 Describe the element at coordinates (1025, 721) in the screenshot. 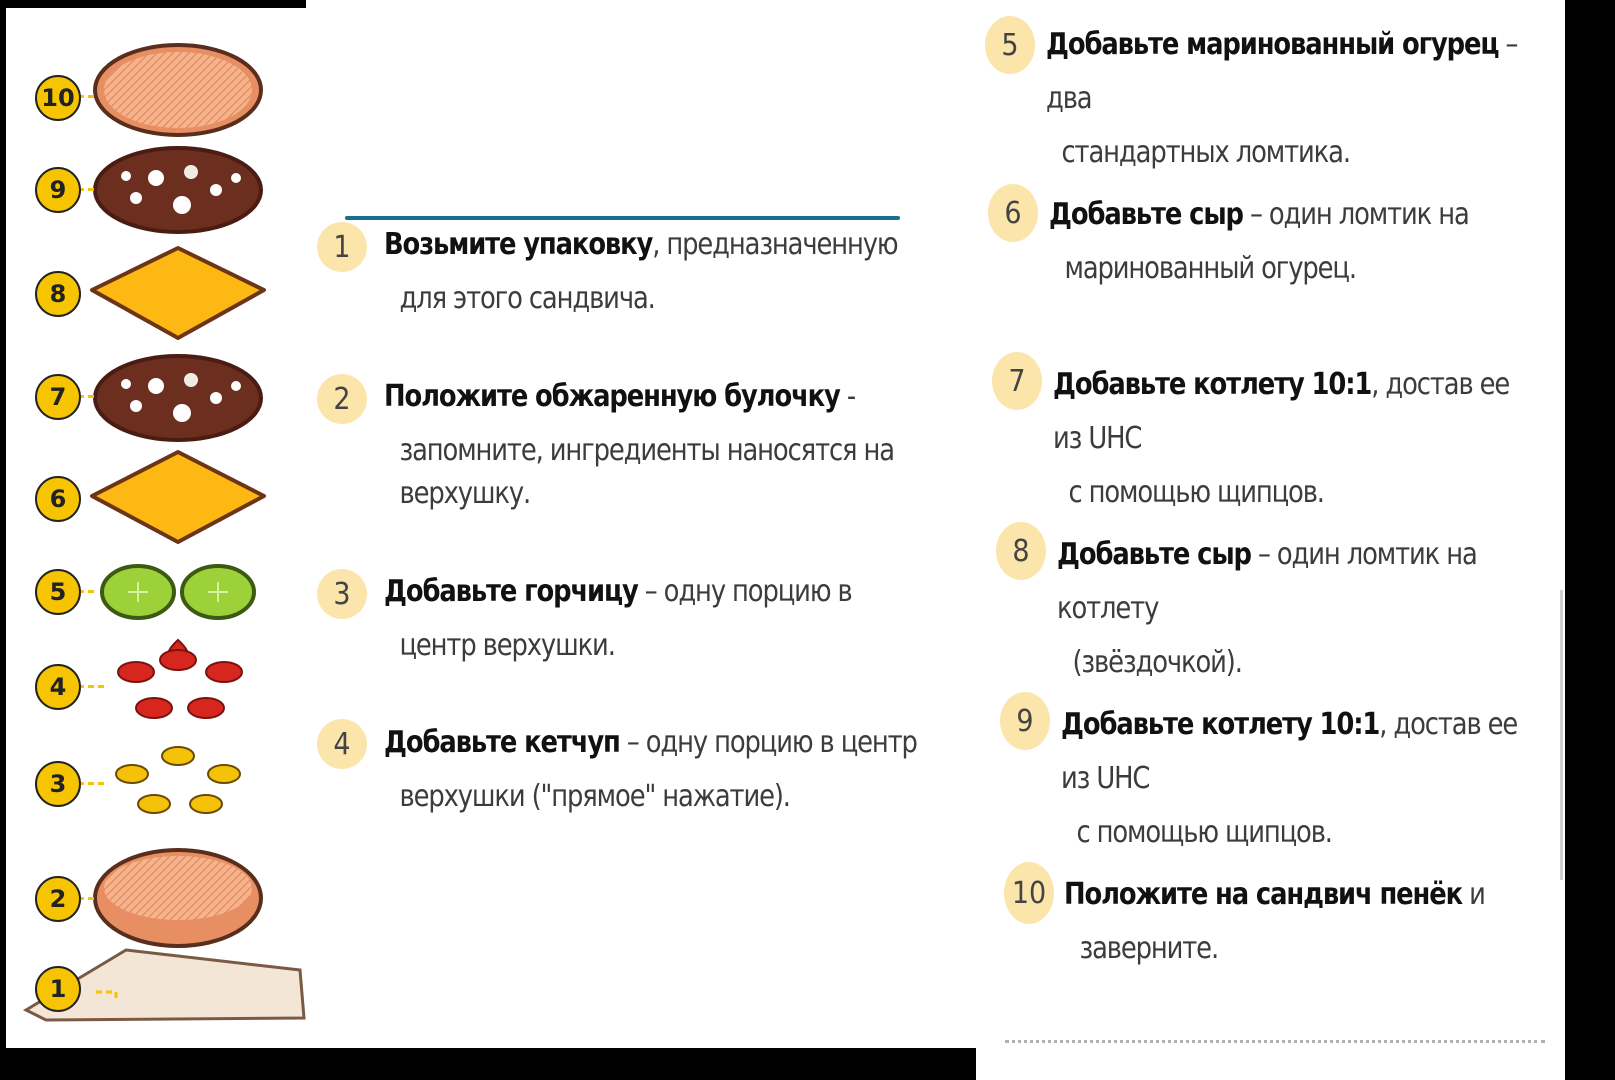

I see `step-number-9: 9` at that location.